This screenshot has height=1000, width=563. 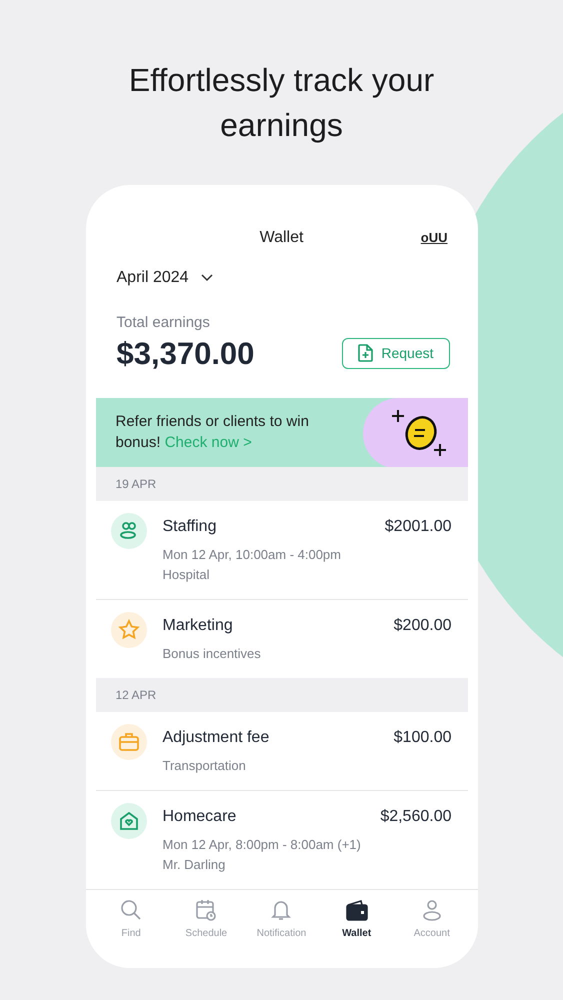 What do you see at coordinates (282, 103) in the screenshot?
I see `headline: Effortlessly track your earnings` at bounding box center [282, 103].